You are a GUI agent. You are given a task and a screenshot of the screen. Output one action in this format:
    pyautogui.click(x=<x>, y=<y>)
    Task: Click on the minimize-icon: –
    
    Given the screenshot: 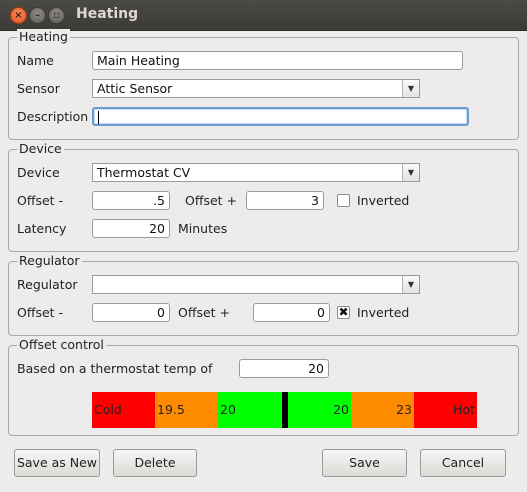 What is the action you would take?
    pyautogui.click(x=37, y=15)
    